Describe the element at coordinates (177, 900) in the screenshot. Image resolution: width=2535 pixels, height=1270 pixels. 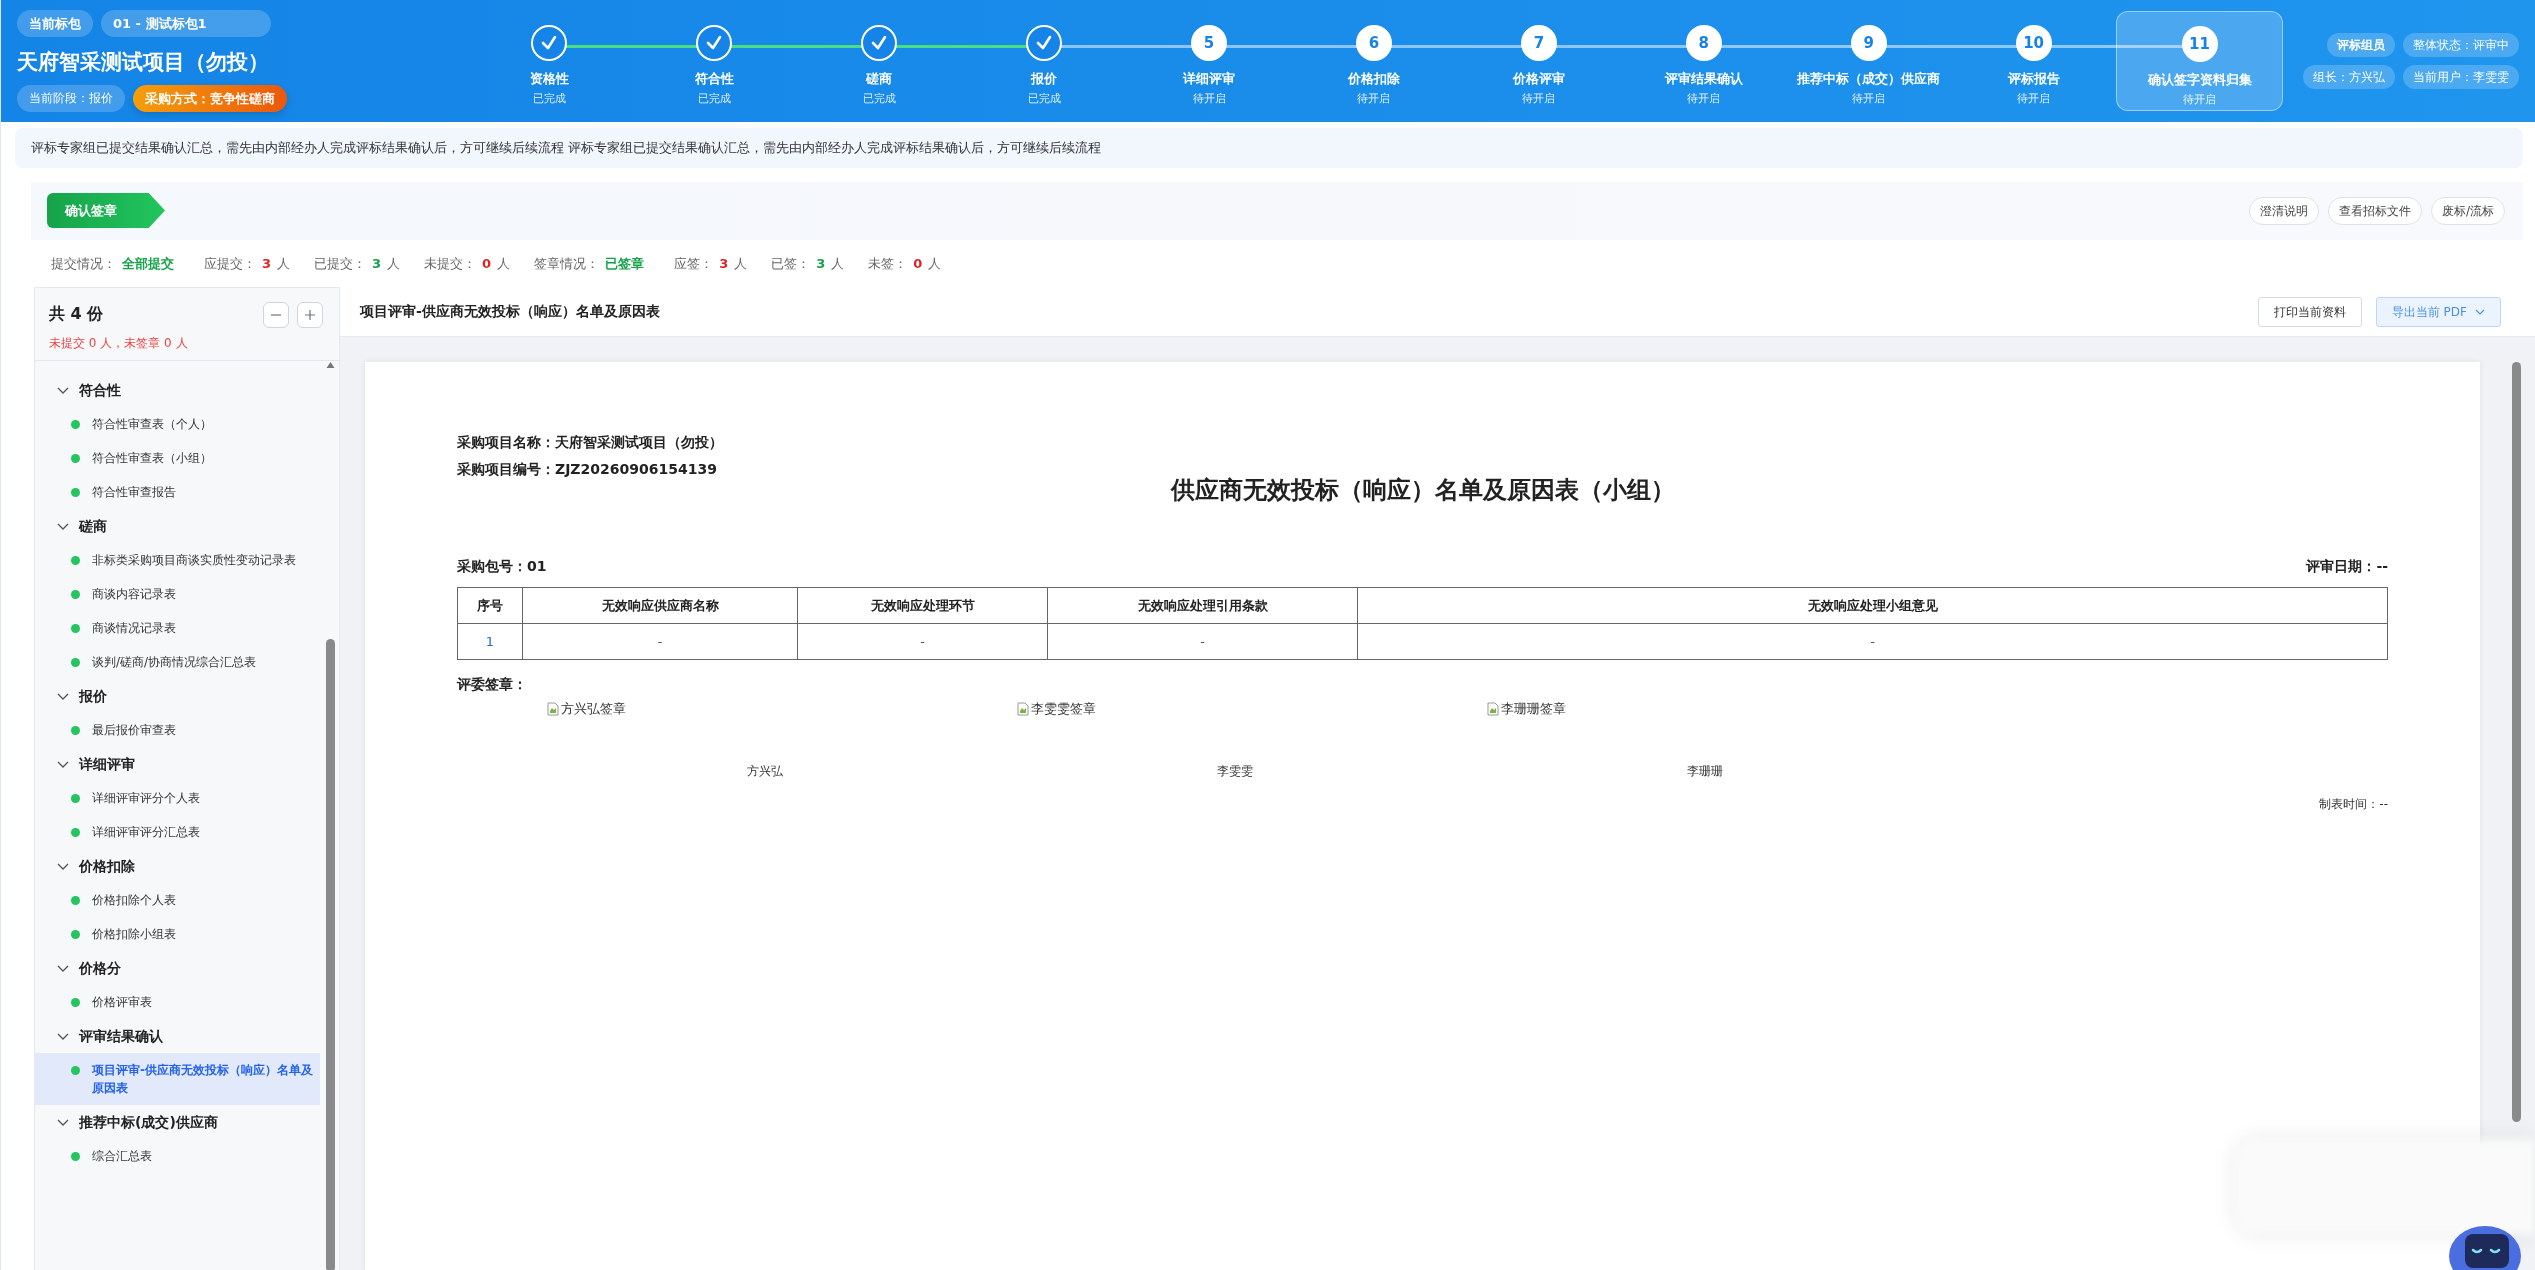
I see `tree-item: 价格扣除个人表` at that location.